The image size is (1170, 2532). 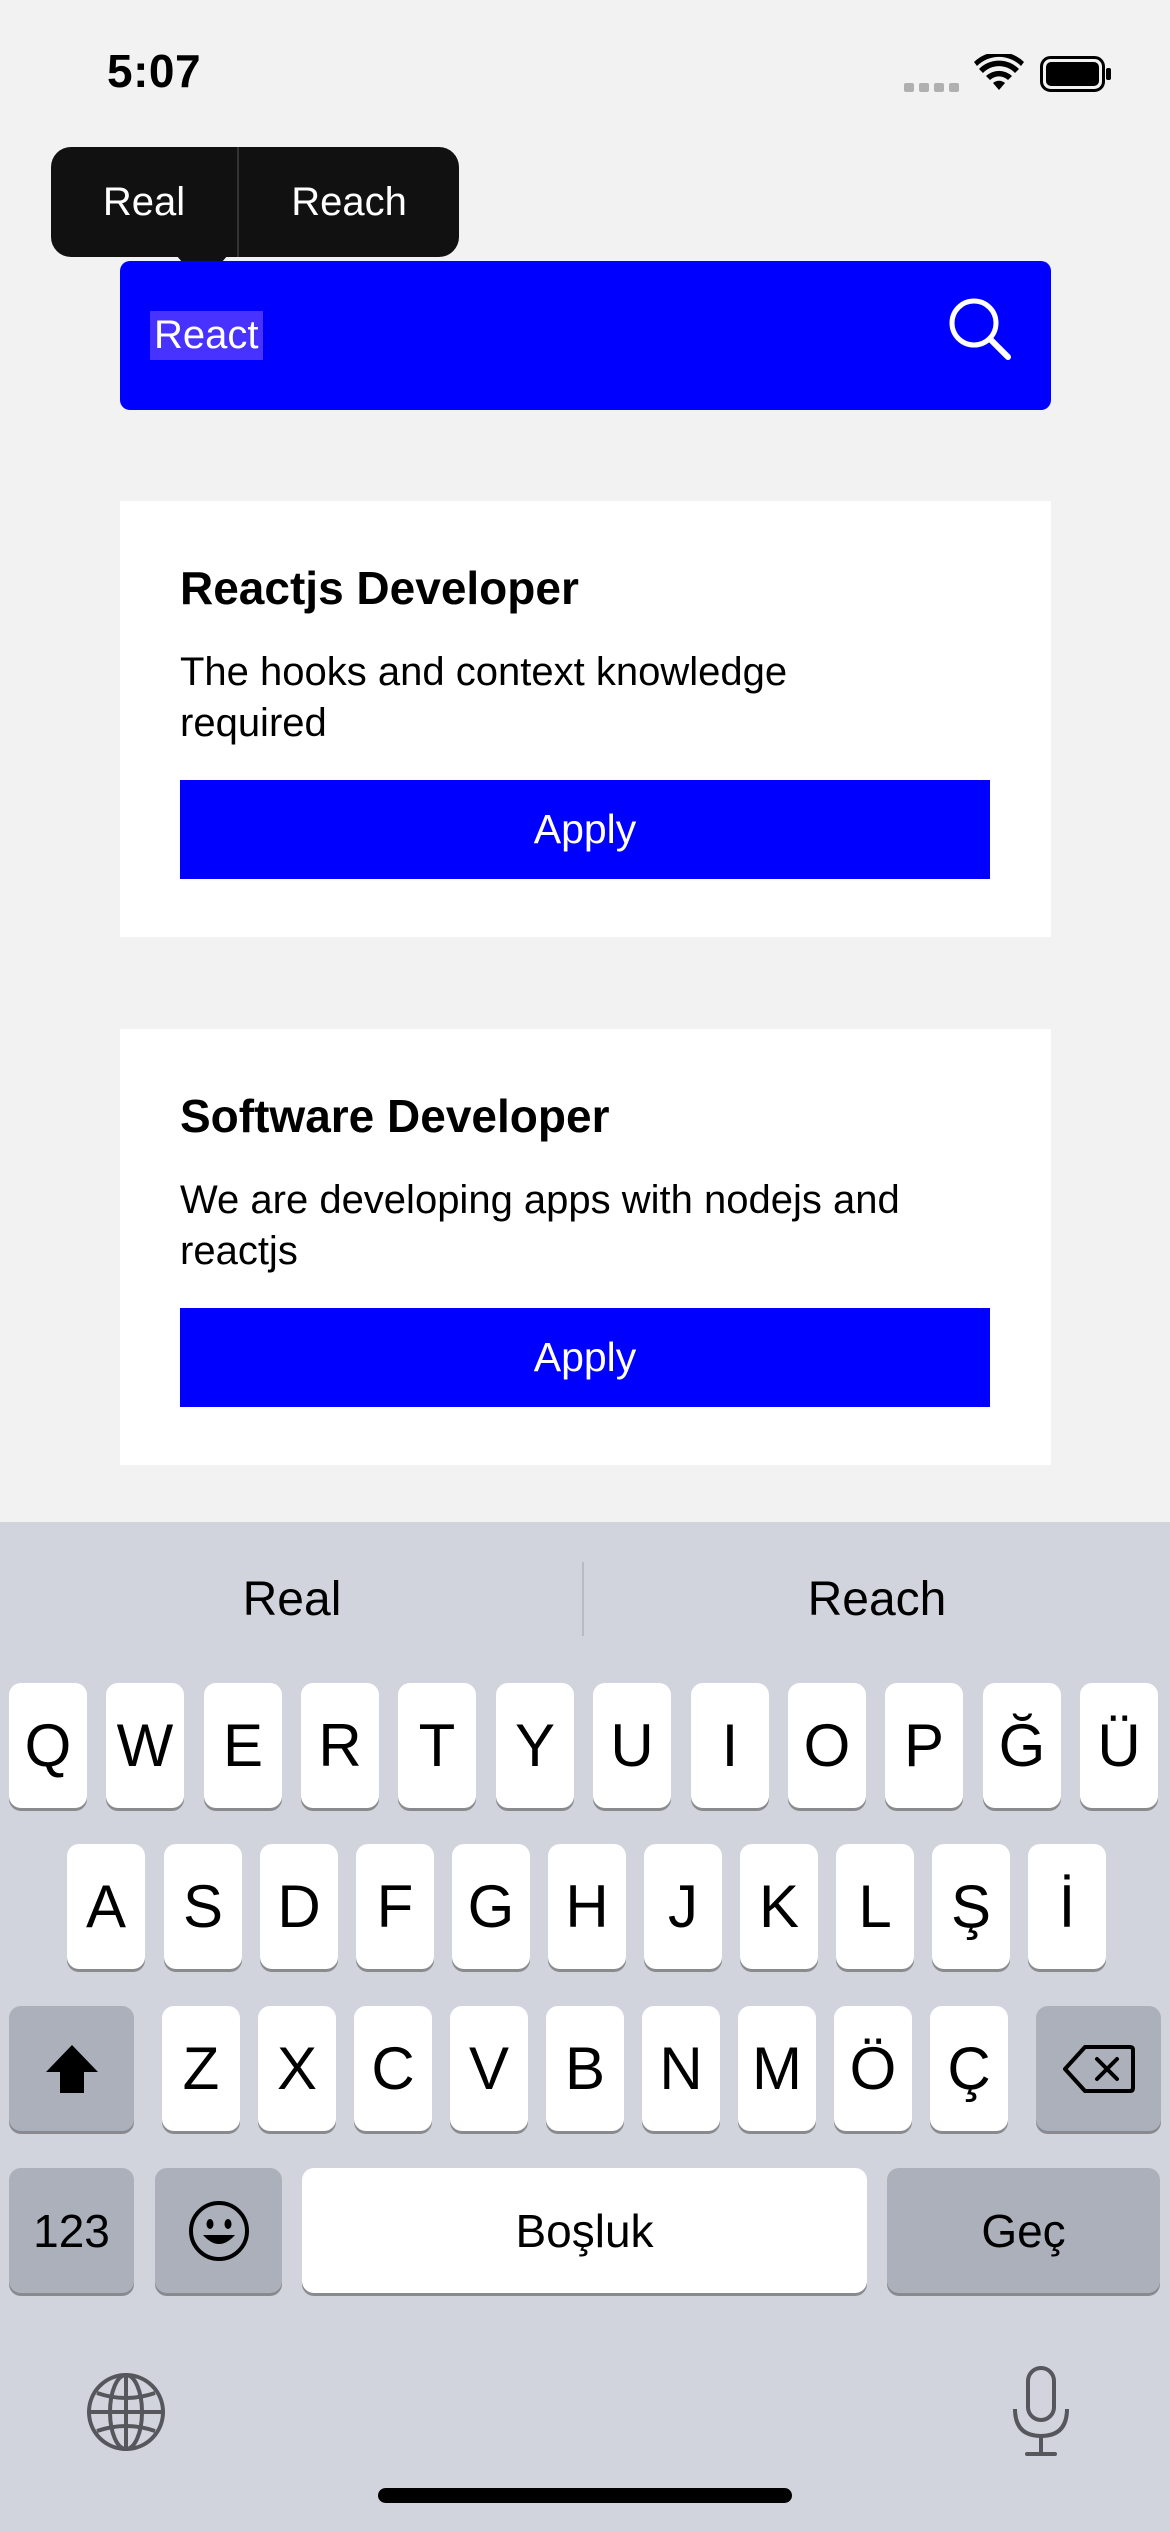 I want to click on globe-icon, so click(x=126, y=2412).